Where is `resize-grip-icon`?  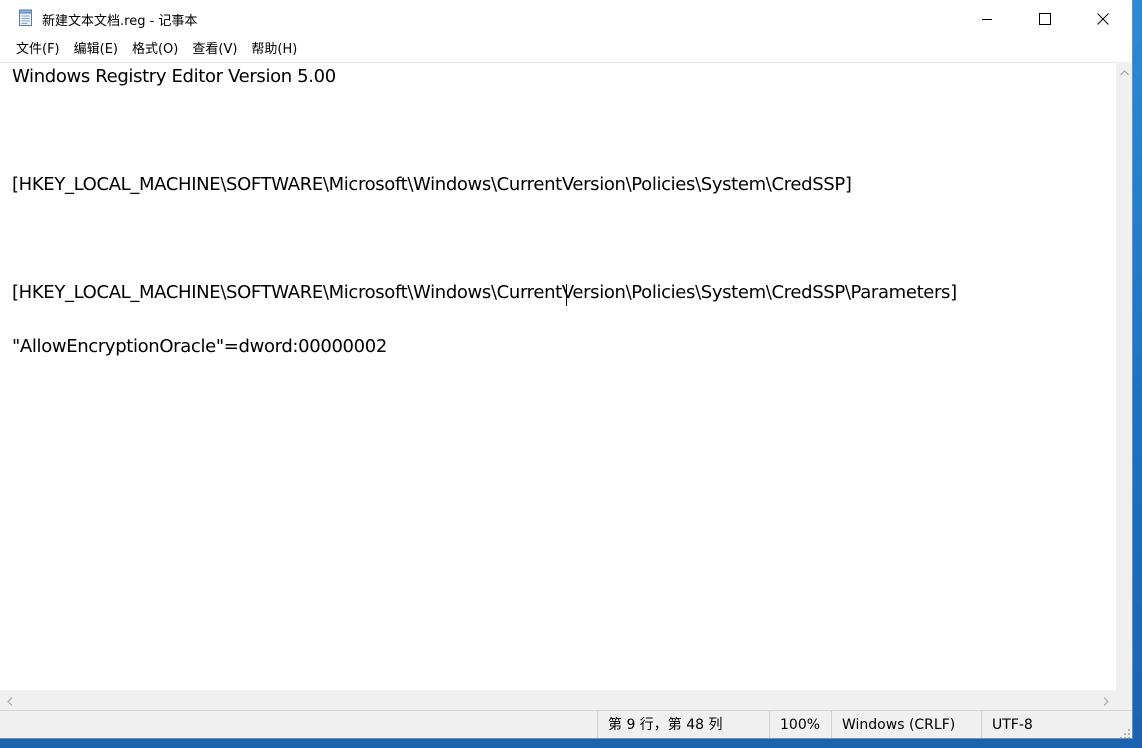
resize-grip-icon is located at coordinates (1125, 731).